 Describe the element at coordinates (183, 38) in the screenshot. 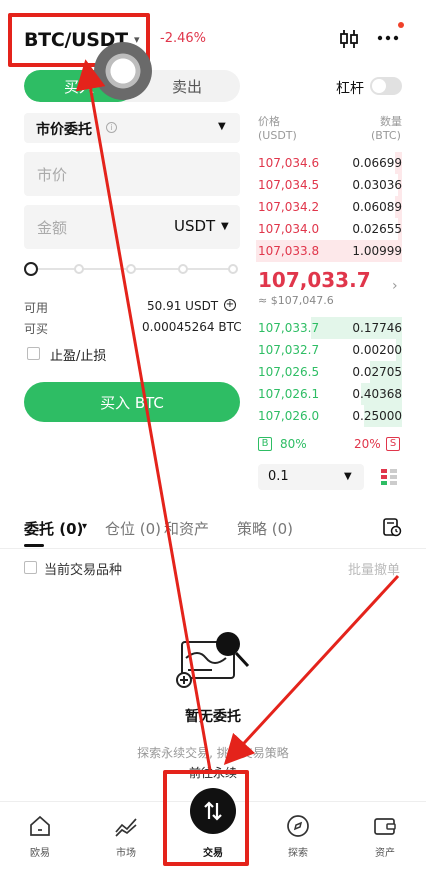

I see `price-change: -2.46%` at that location.